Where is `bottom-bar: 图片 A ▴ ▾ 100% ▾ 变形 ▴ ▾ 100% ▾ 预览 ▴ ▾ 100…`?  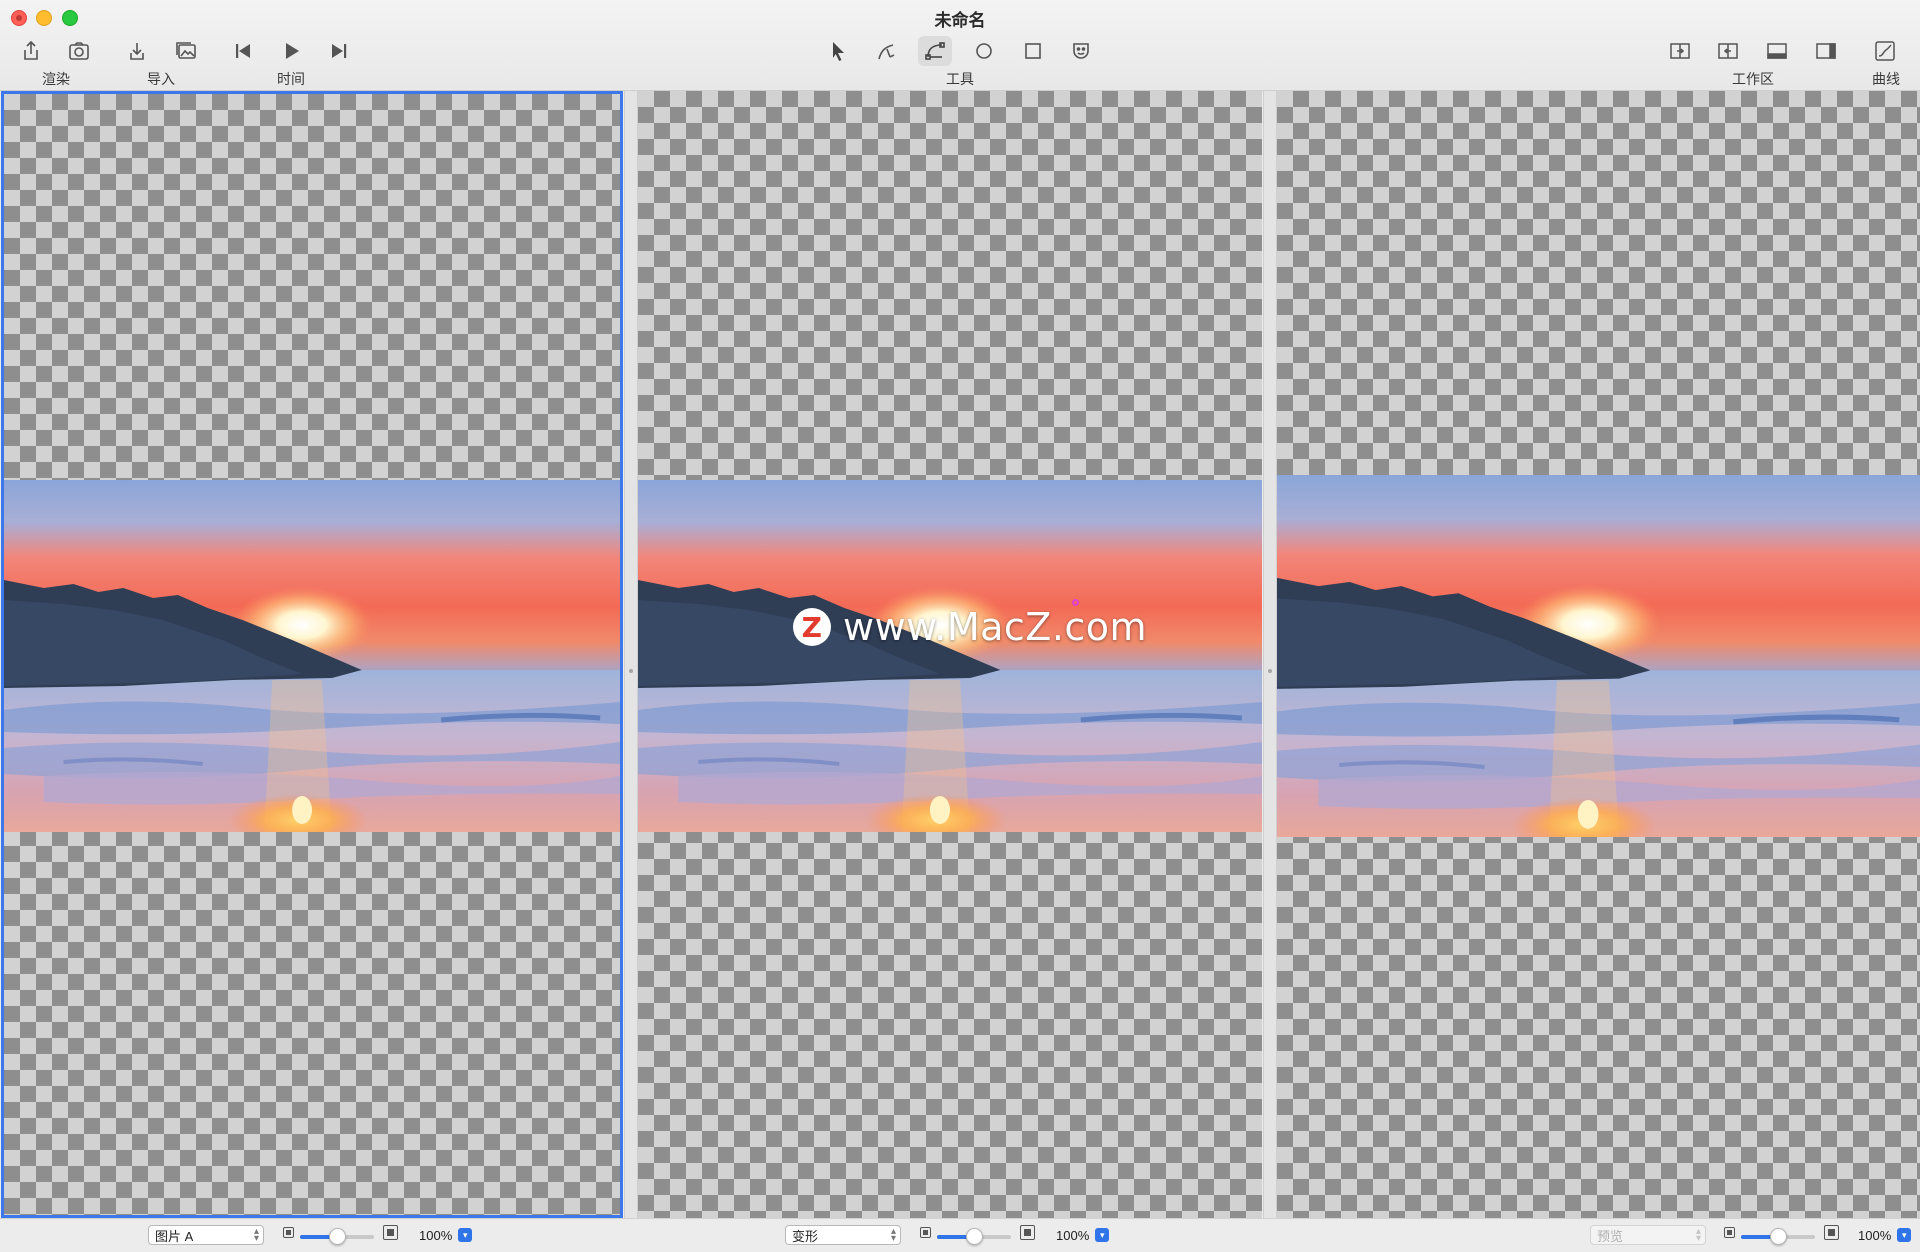
bottom-bar: 图片 A ▴ ▾ 100% ▾ 变形 ▴ ▾ 100% ▾ 预览 ▴ ▾ 100… is located at coordinates (960, 1235).